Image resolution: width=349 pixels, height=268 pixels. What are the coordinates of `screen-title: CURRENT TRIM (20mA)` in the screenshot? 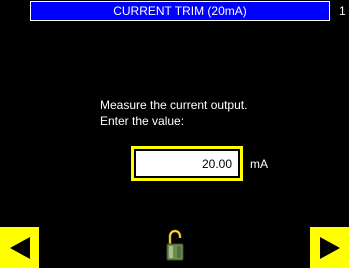 It's located at (180, 11).